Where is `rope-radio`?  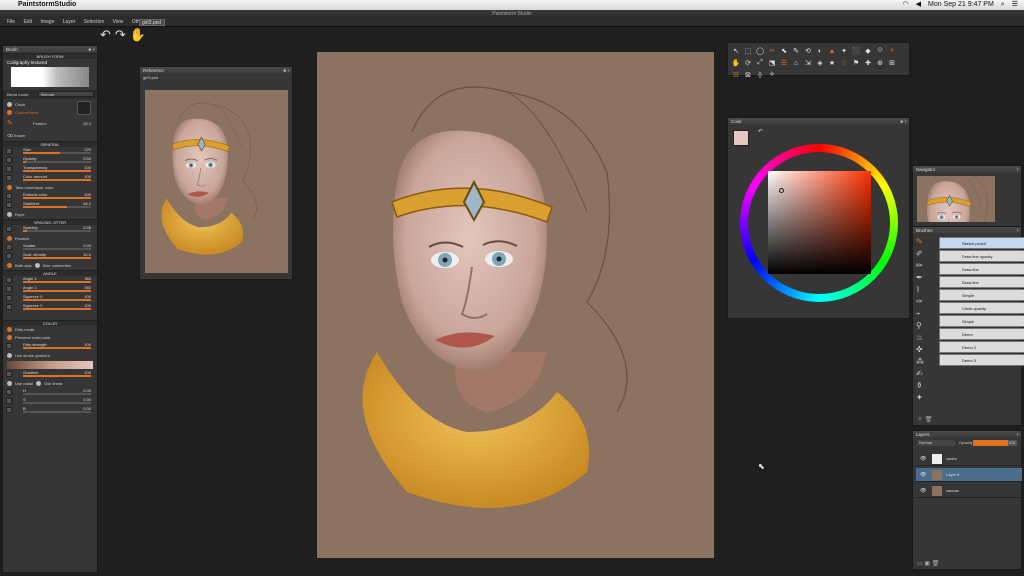 rope-radio is located at coordinates (9, 215).